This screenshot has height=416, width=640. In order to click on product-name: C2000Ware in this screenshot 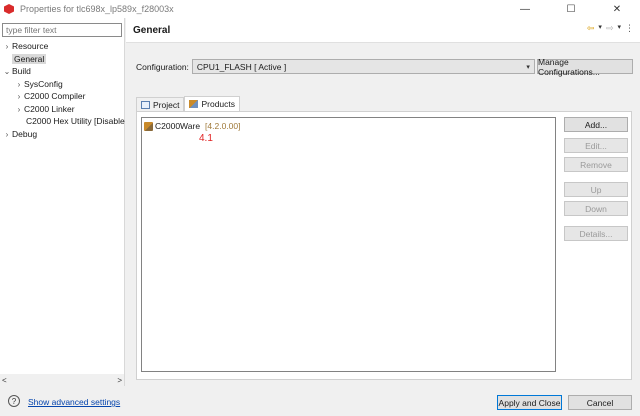, I will do `click(178, 126)`.